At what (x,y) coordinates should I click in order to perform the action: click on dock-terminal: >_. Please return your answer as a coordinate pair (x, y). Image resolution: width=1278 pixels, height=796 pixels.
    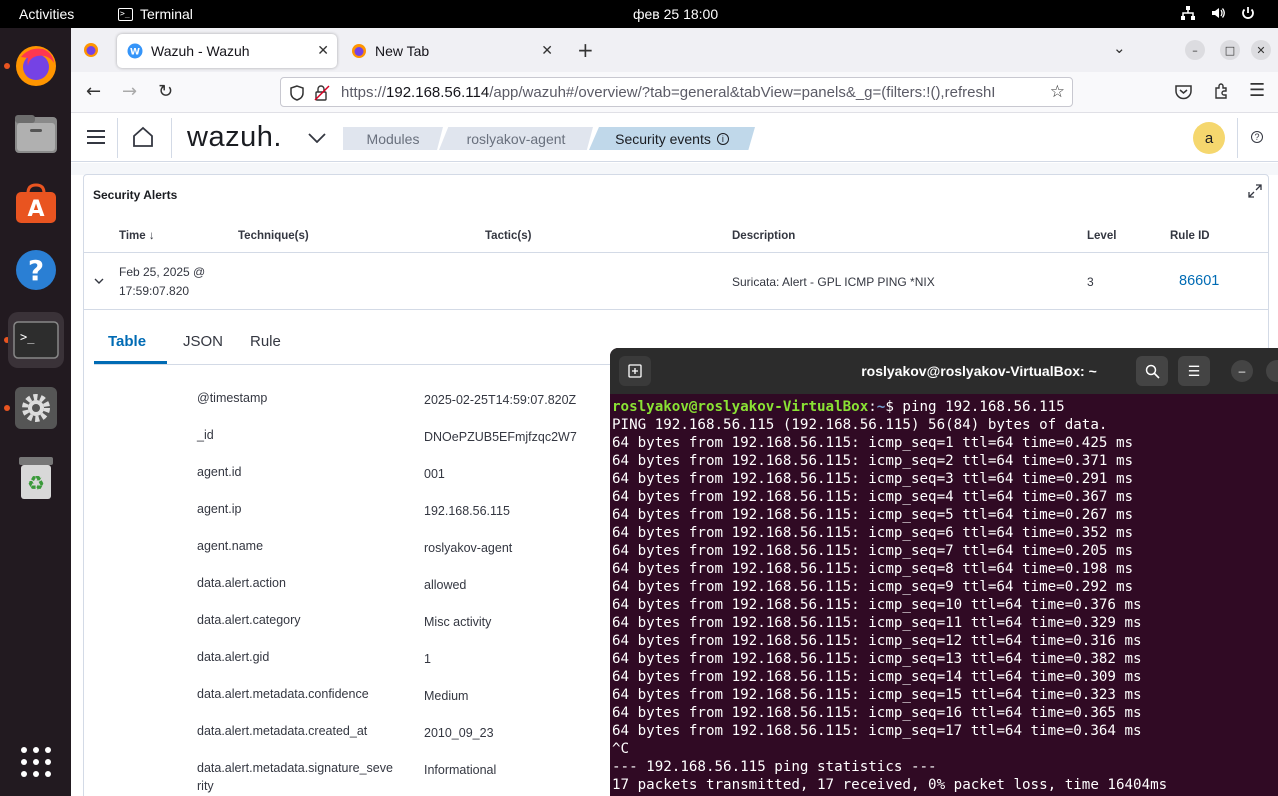
    Looking at the image, I should click on (36, 340).